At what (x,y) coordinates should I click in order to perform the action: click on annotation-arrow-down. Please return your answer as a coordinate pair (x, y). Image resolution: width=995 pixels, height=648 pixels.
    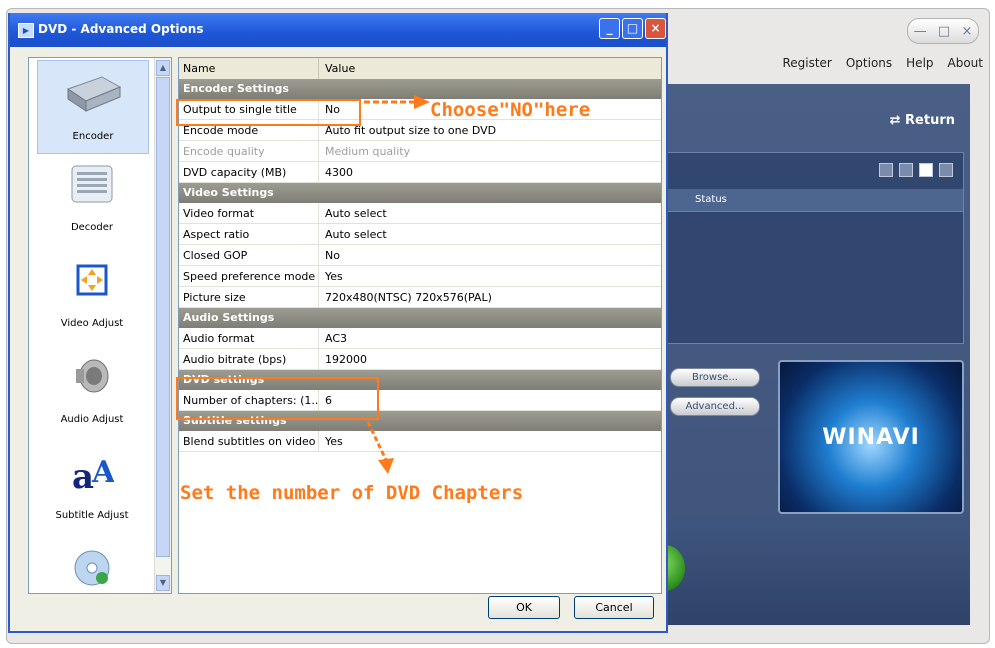
    Looking at the image, I should click on (380, 447).